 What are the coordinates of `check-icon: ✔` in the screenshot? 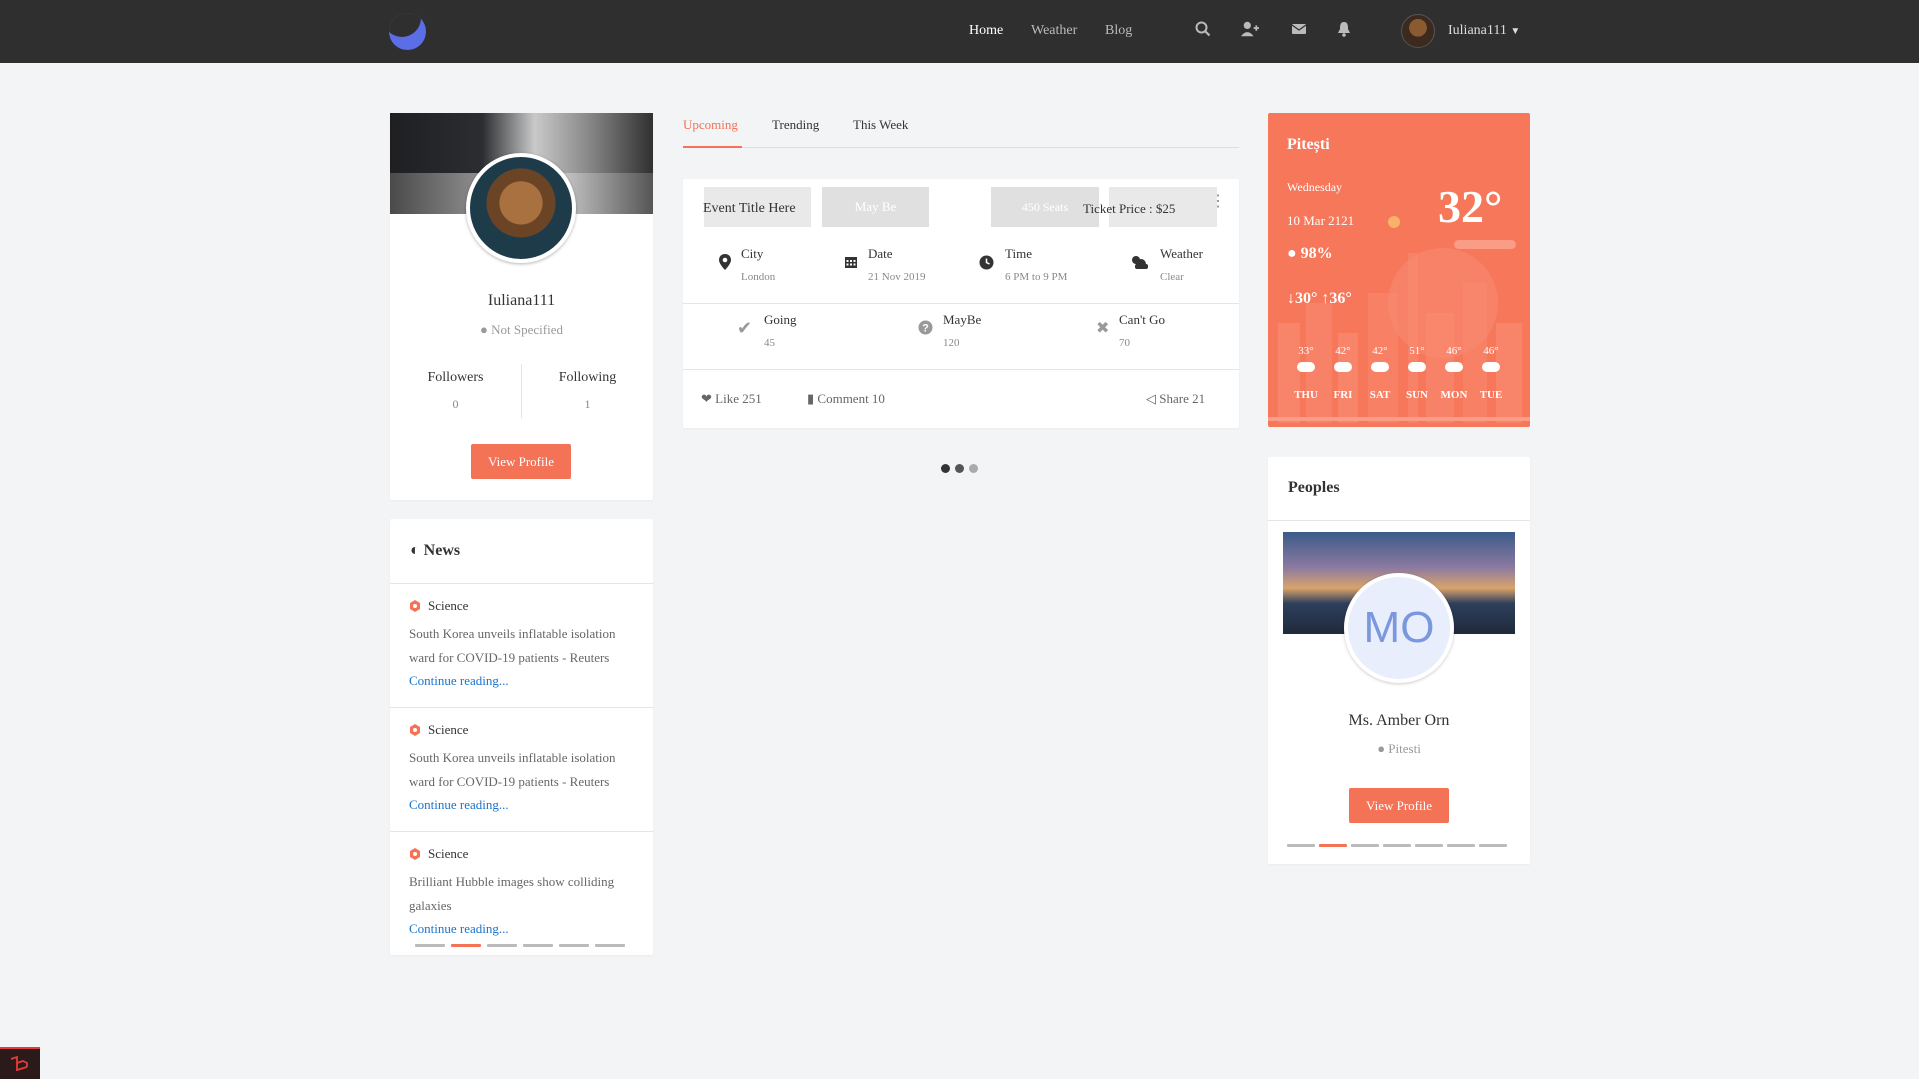 It's located at (744, 328).